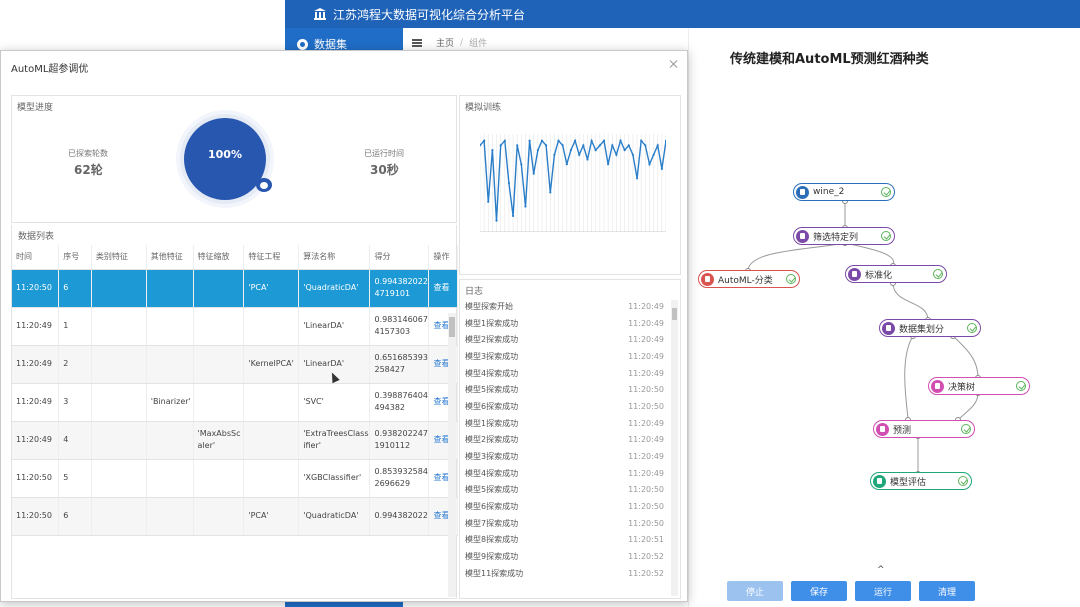 The image size is (1080, 607). What do you see at coordinates (924, 429) in the screenshot?
I see `node-predict: 预测` at bounding box center [924, 429].